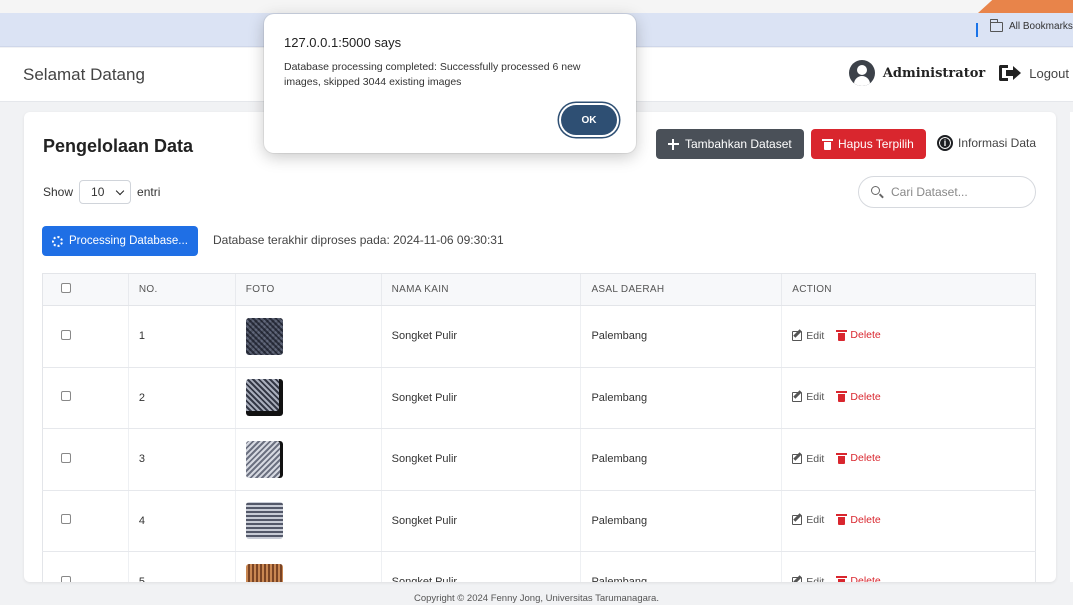 This screenshot has width=1073, height=605. I want to click on table-row: 1 Songket Pulir Palembang Edit Delete, so click(539, 336).